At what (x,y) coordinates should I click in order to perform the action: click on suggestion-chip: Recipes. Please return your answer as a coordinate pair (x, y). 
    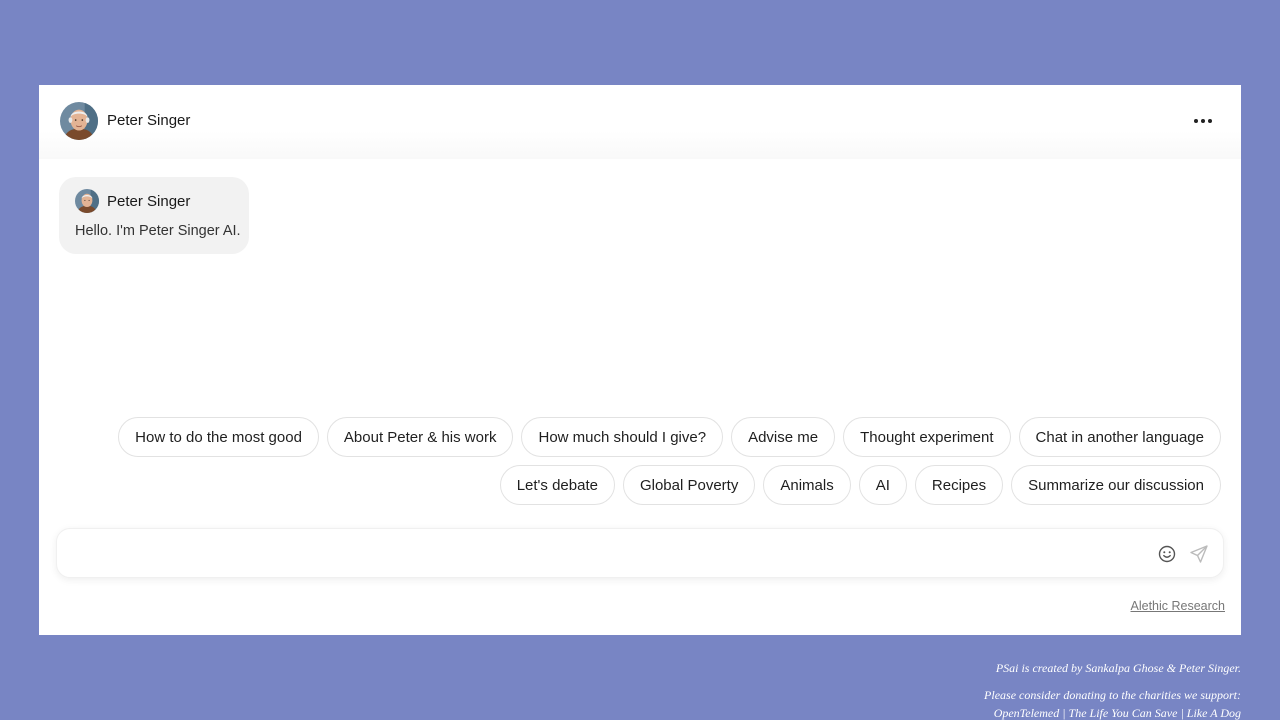
    Looking at the image, I should click on (959, 485).